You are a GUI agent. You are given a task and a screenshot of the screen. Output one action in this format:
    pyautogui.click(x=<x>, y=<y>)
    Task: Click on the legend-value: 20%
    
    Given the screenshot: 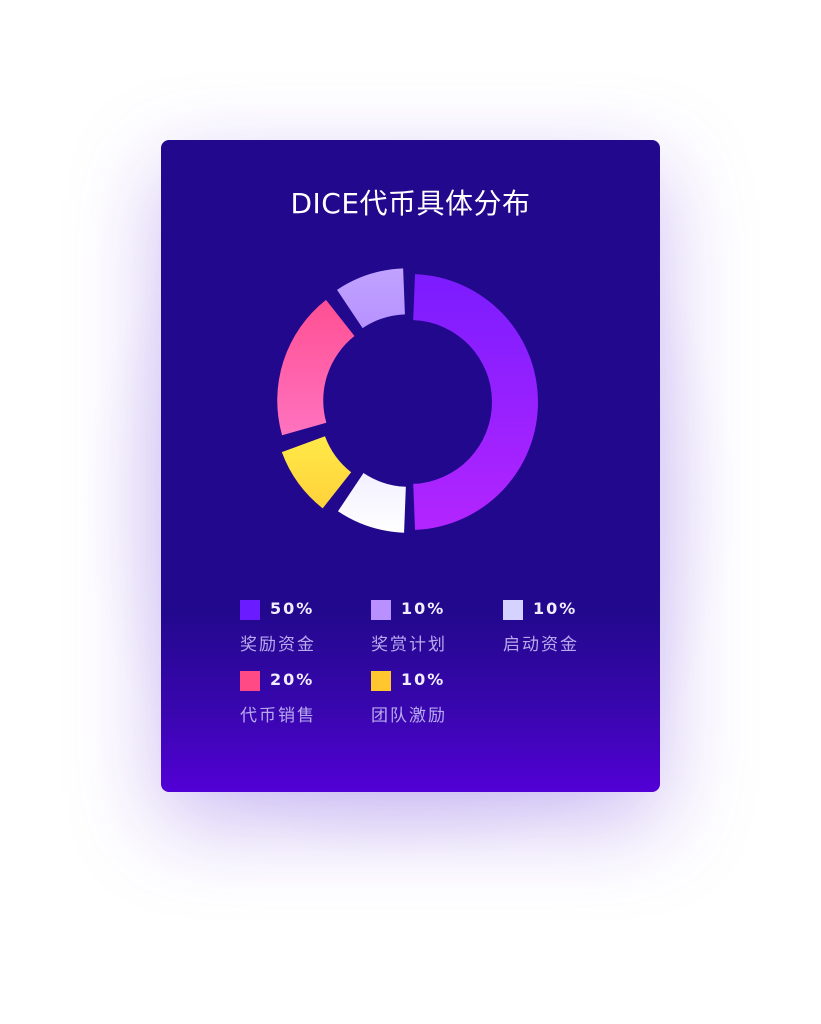 What is the action you would take?
    pyautogui.click(x=292, y=679)
    